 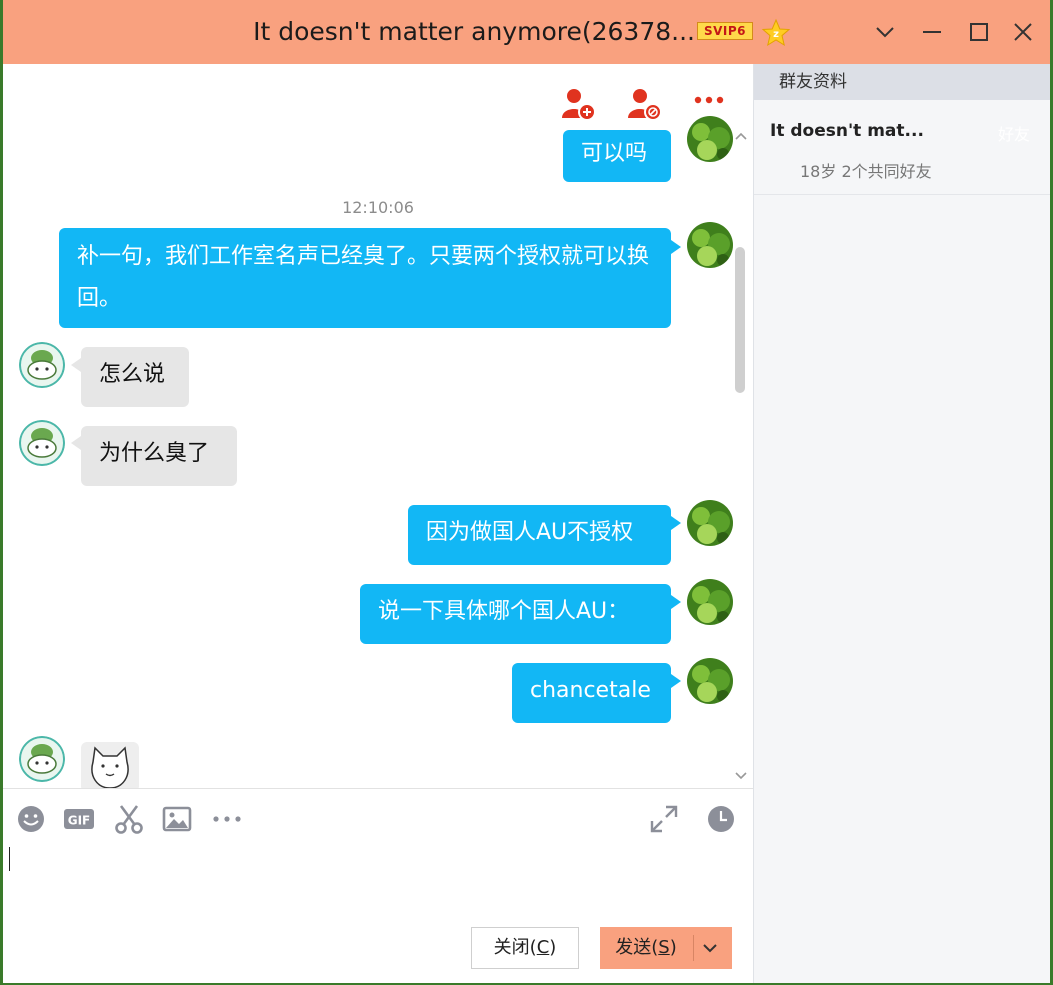 What do you see at coordinates (741, 136) in the screenshot?
I see `scroll-up-icon` at bounding box center [741, 136].